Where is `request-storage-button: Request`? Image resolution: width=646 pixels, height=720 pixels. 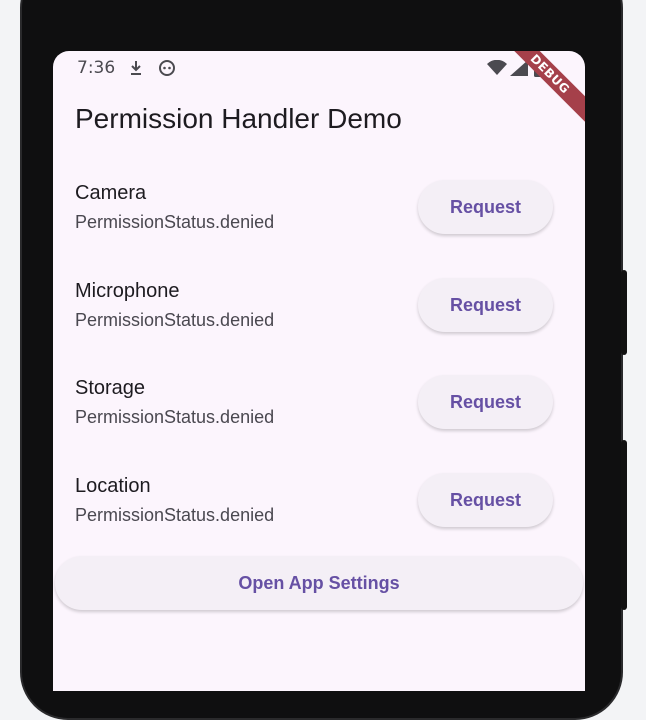
request-storage-button: Request is located at coordinates (485, 402).